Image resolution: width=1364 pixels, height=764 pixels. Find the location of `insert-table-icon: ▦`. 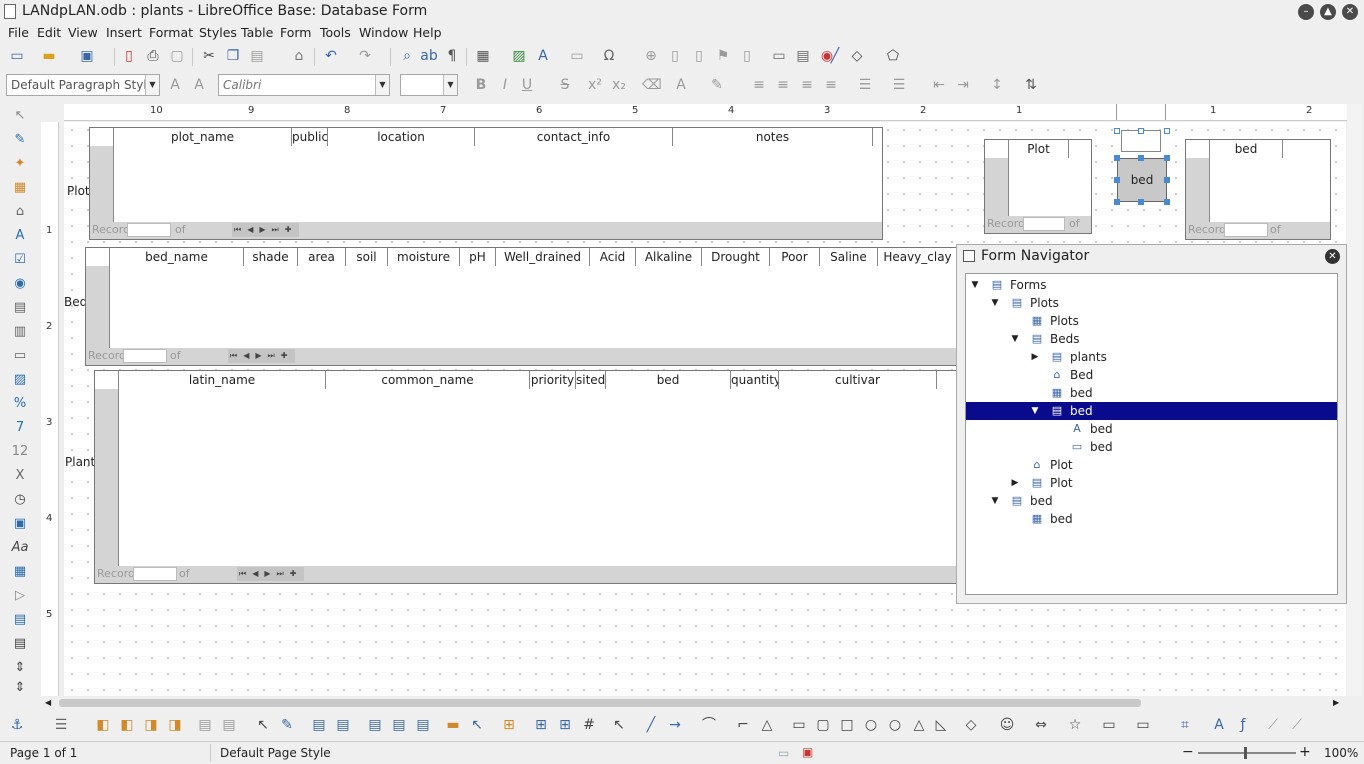

insert-table-icon: ▦ is located at coordinates (483, 56).